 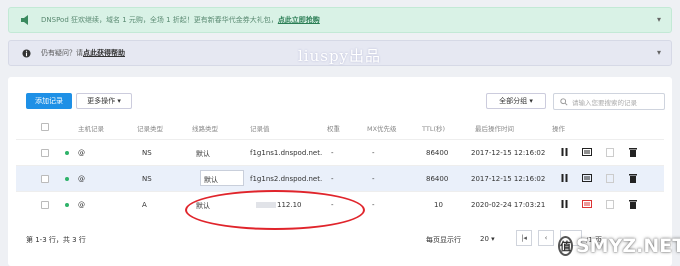 I want to click on line-cell: 默认, so click(x=203, y=154).